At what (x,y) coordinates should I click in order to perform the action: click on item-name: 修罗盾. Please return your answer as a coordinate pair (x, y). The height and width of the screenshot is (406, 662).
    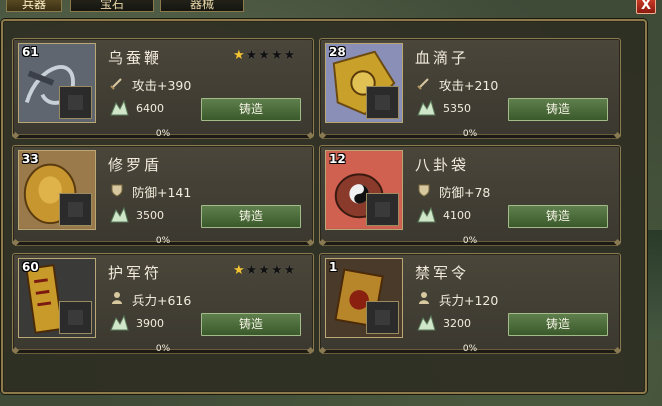
    Looking at the image, I should click on (135, 165).